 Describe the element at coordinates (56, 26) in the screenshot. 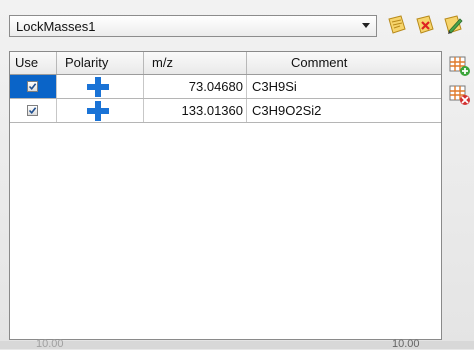

I see `dropdown-selected-value: LockMasses1` at that location.